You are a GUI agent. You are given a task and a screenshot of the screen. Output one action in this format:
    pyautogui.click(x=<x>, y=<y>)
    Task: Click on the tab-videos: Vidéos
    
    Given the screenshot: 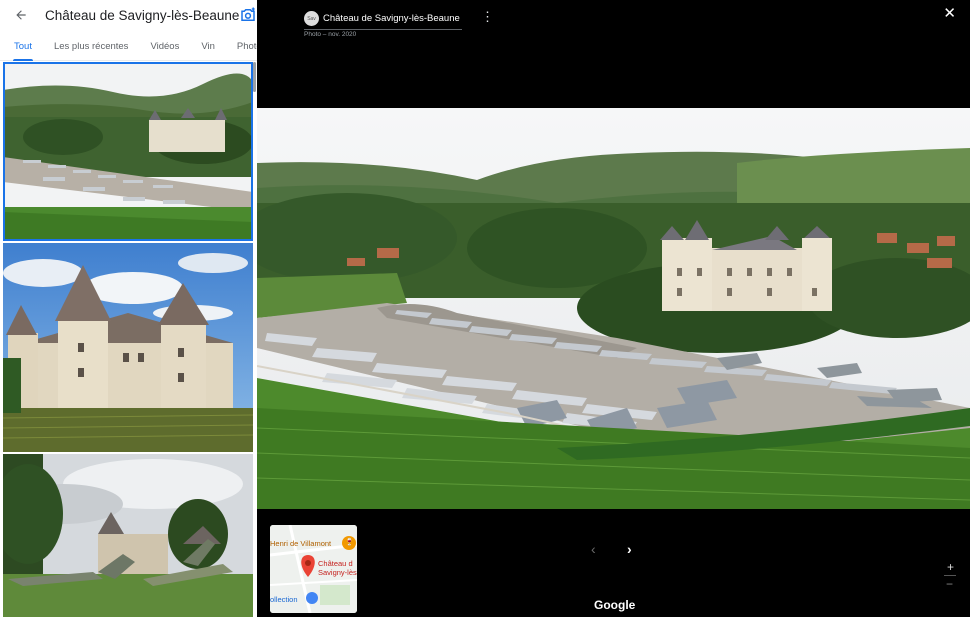 What is the action you would take?
    pyautogui.click(x=164, y=50)
    